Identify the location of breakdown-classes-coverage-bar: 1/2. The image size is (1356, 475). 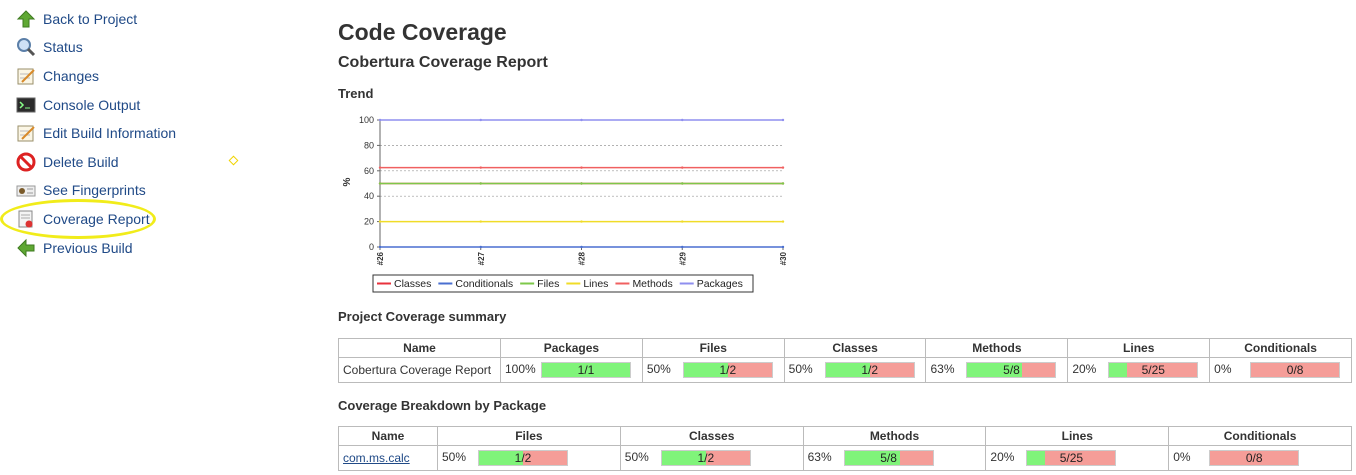
(705, 458).